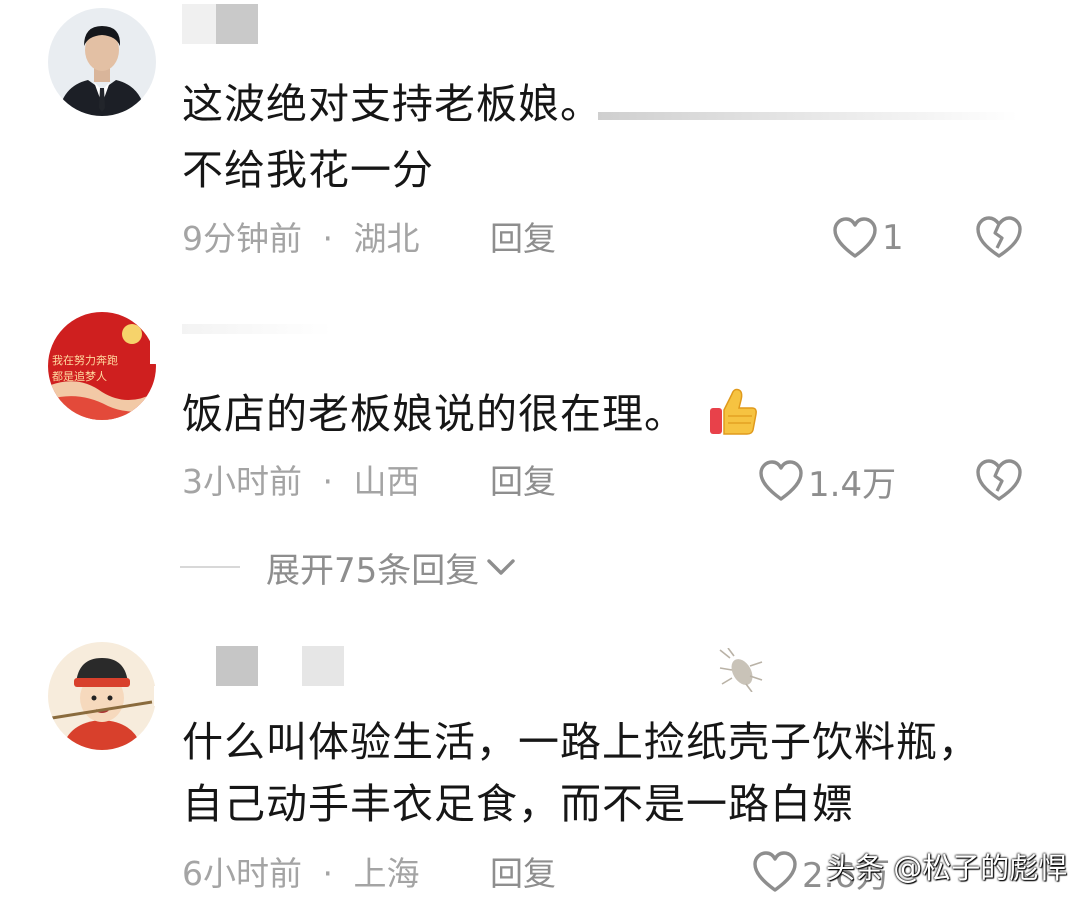 The height and width of the screenshot is (900, 1080). Describe the element at coordinates (79, 376) in the screenshot. I see `avatar-caption: 都是追梦人` at that location.